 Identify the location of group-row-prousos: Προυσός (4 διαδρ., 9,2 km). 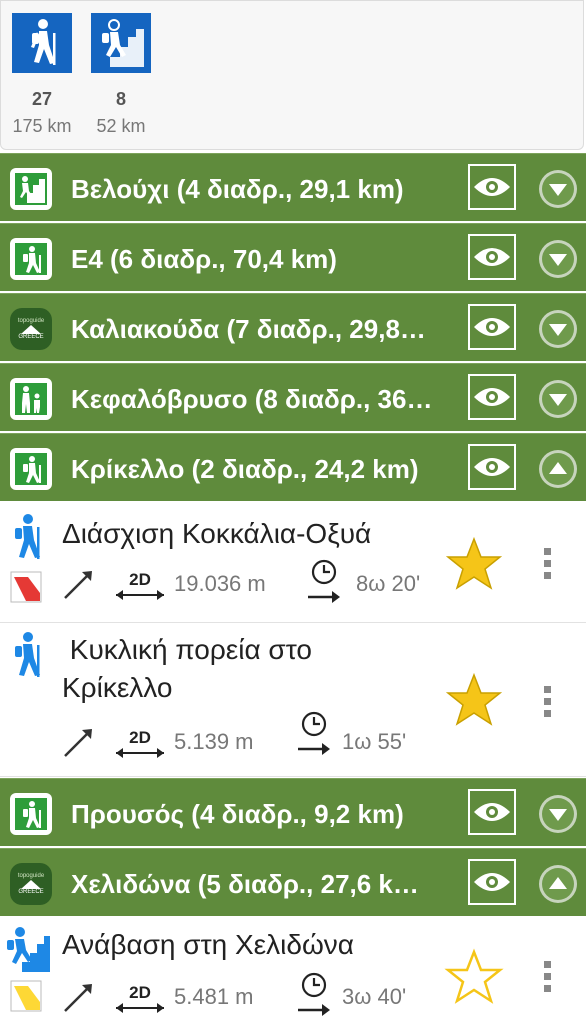
(293, 812).